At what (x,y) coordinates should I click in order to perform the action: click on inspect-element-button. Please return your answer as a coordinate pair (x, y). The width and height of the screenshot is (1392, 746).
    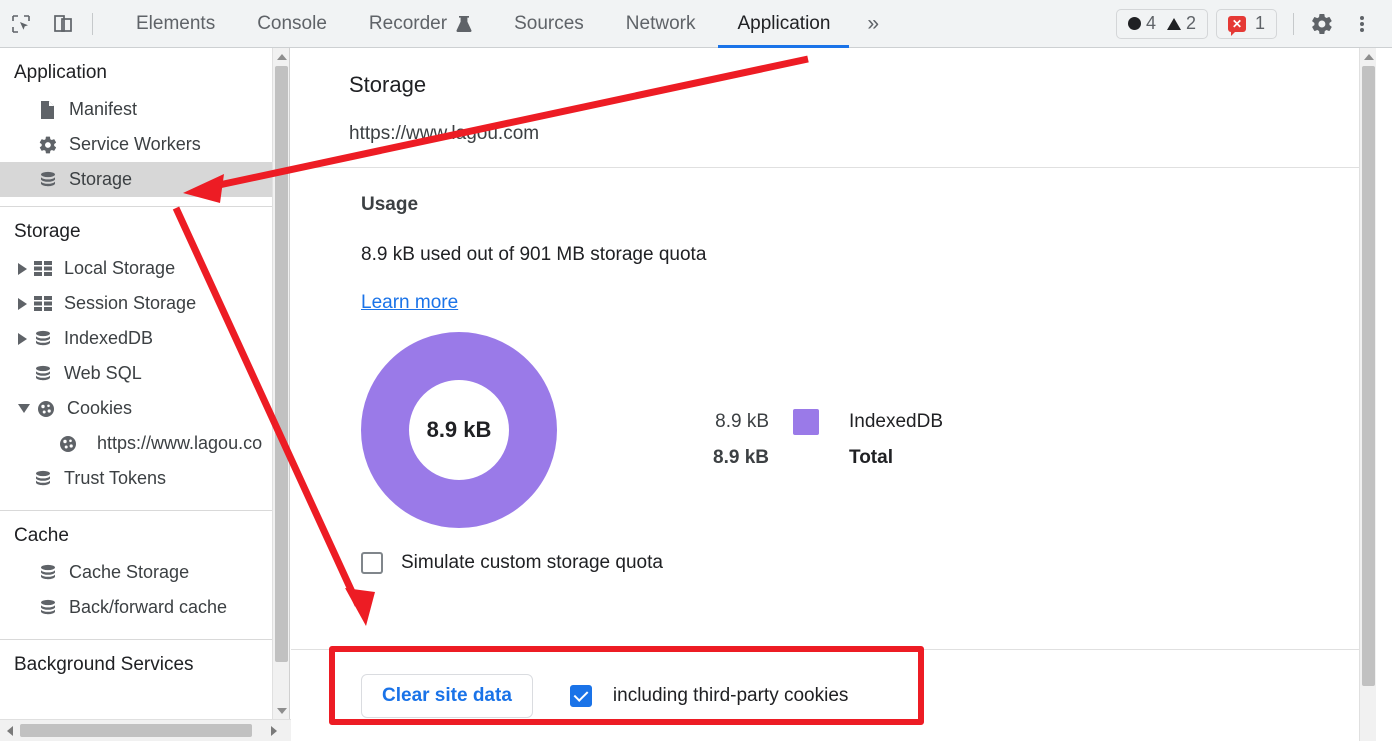
    Looking at the image, I should click on (21, 24).